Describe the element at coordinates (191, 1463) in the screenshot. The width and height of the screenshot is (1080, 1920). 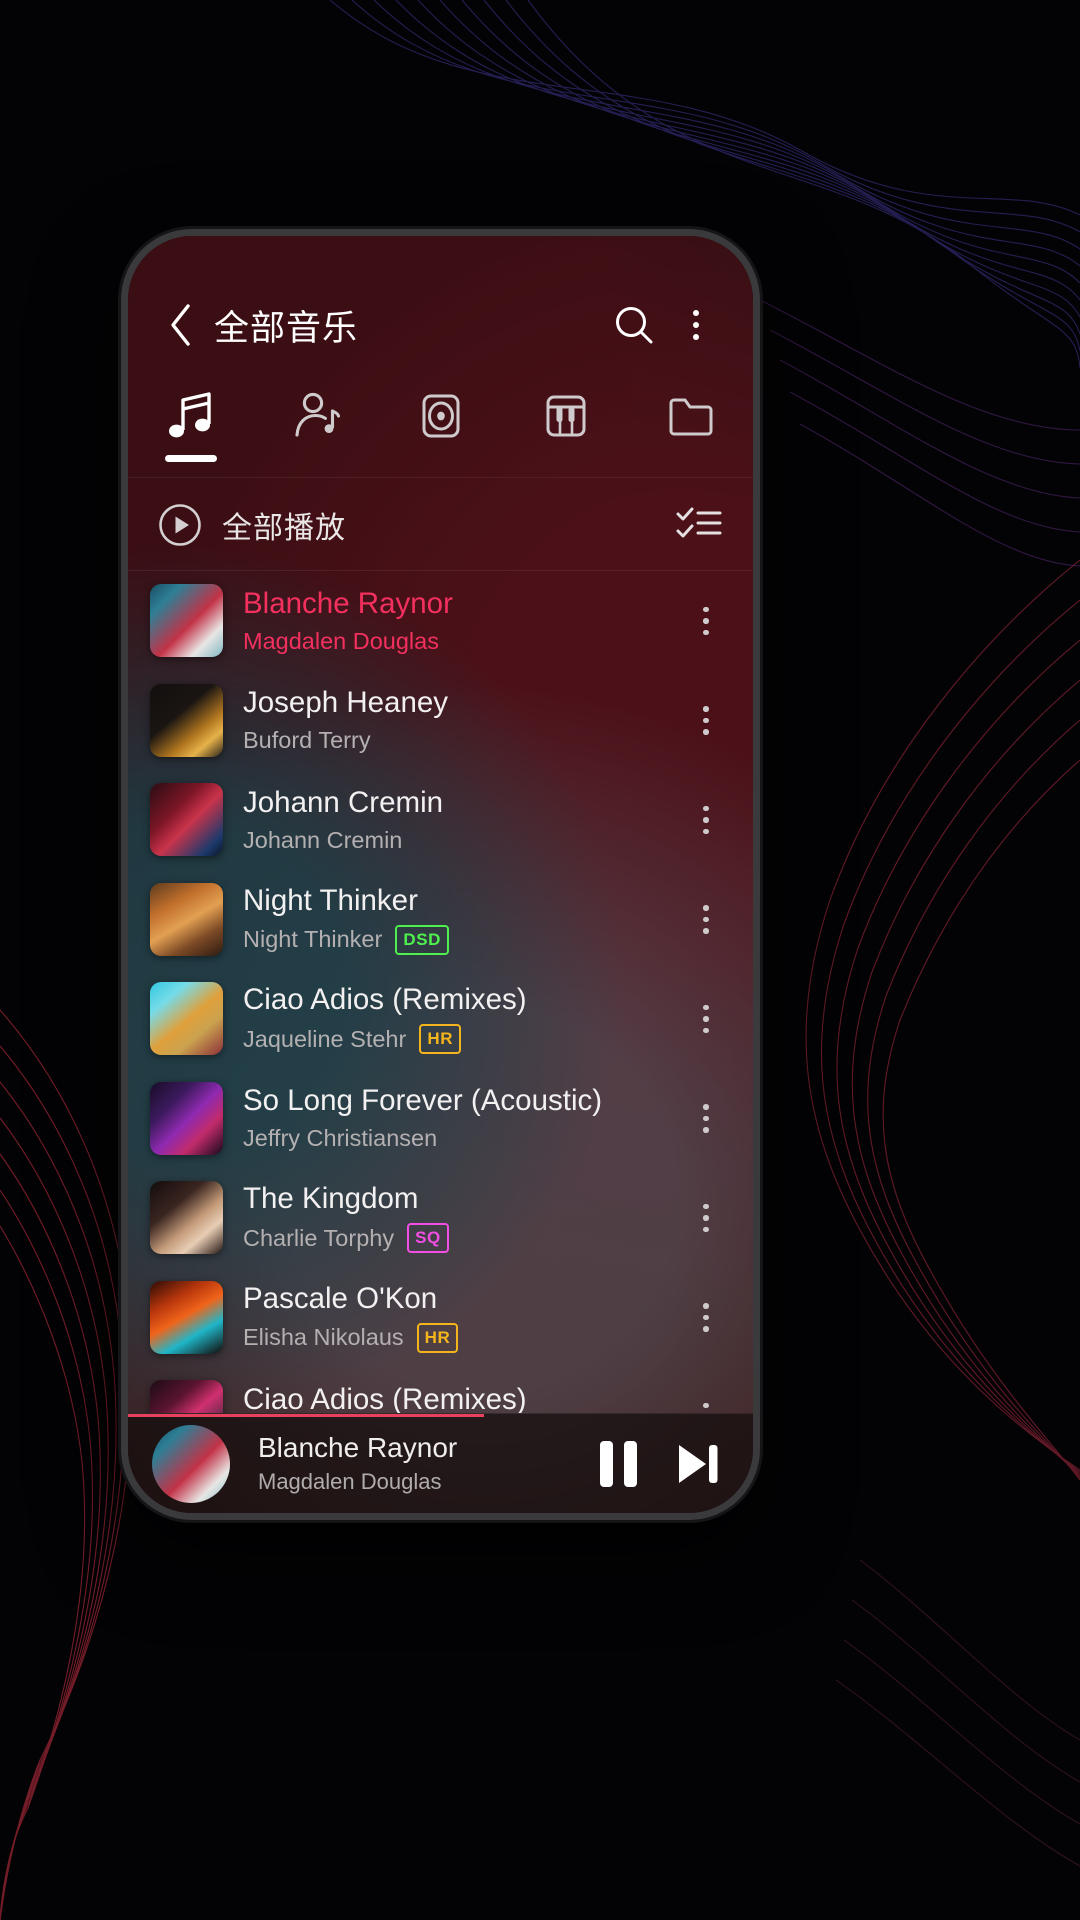
I see `mini-player-artwork` at that location.